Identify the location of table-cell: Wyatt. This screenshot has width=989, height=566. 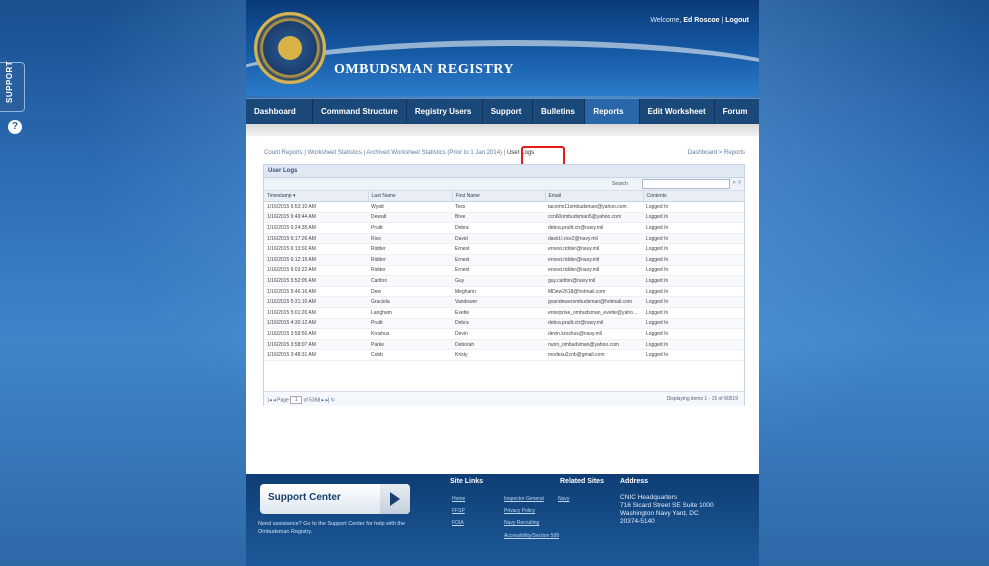
(410, 207).